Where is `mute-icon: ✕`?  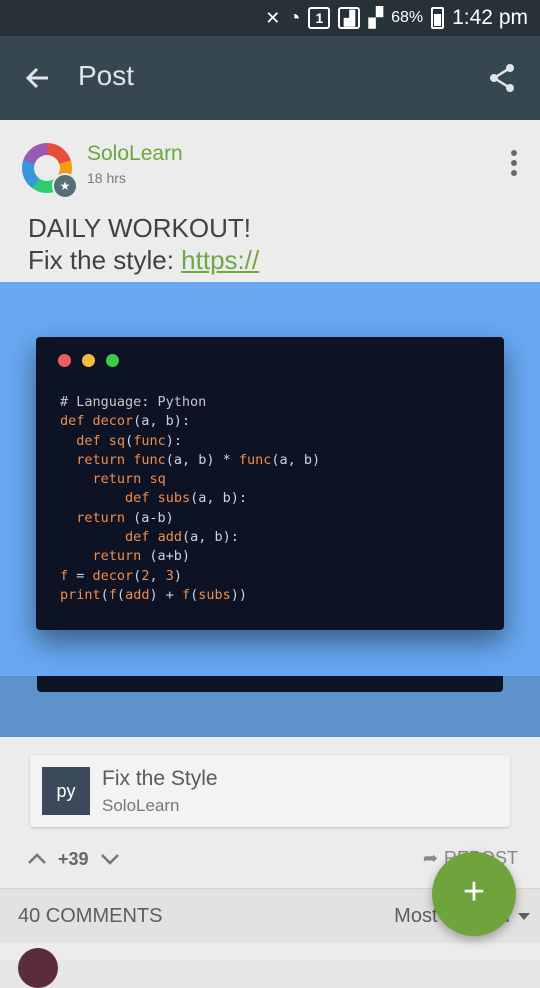
mute-icon: ✕ is located at coordinates (273, 17).